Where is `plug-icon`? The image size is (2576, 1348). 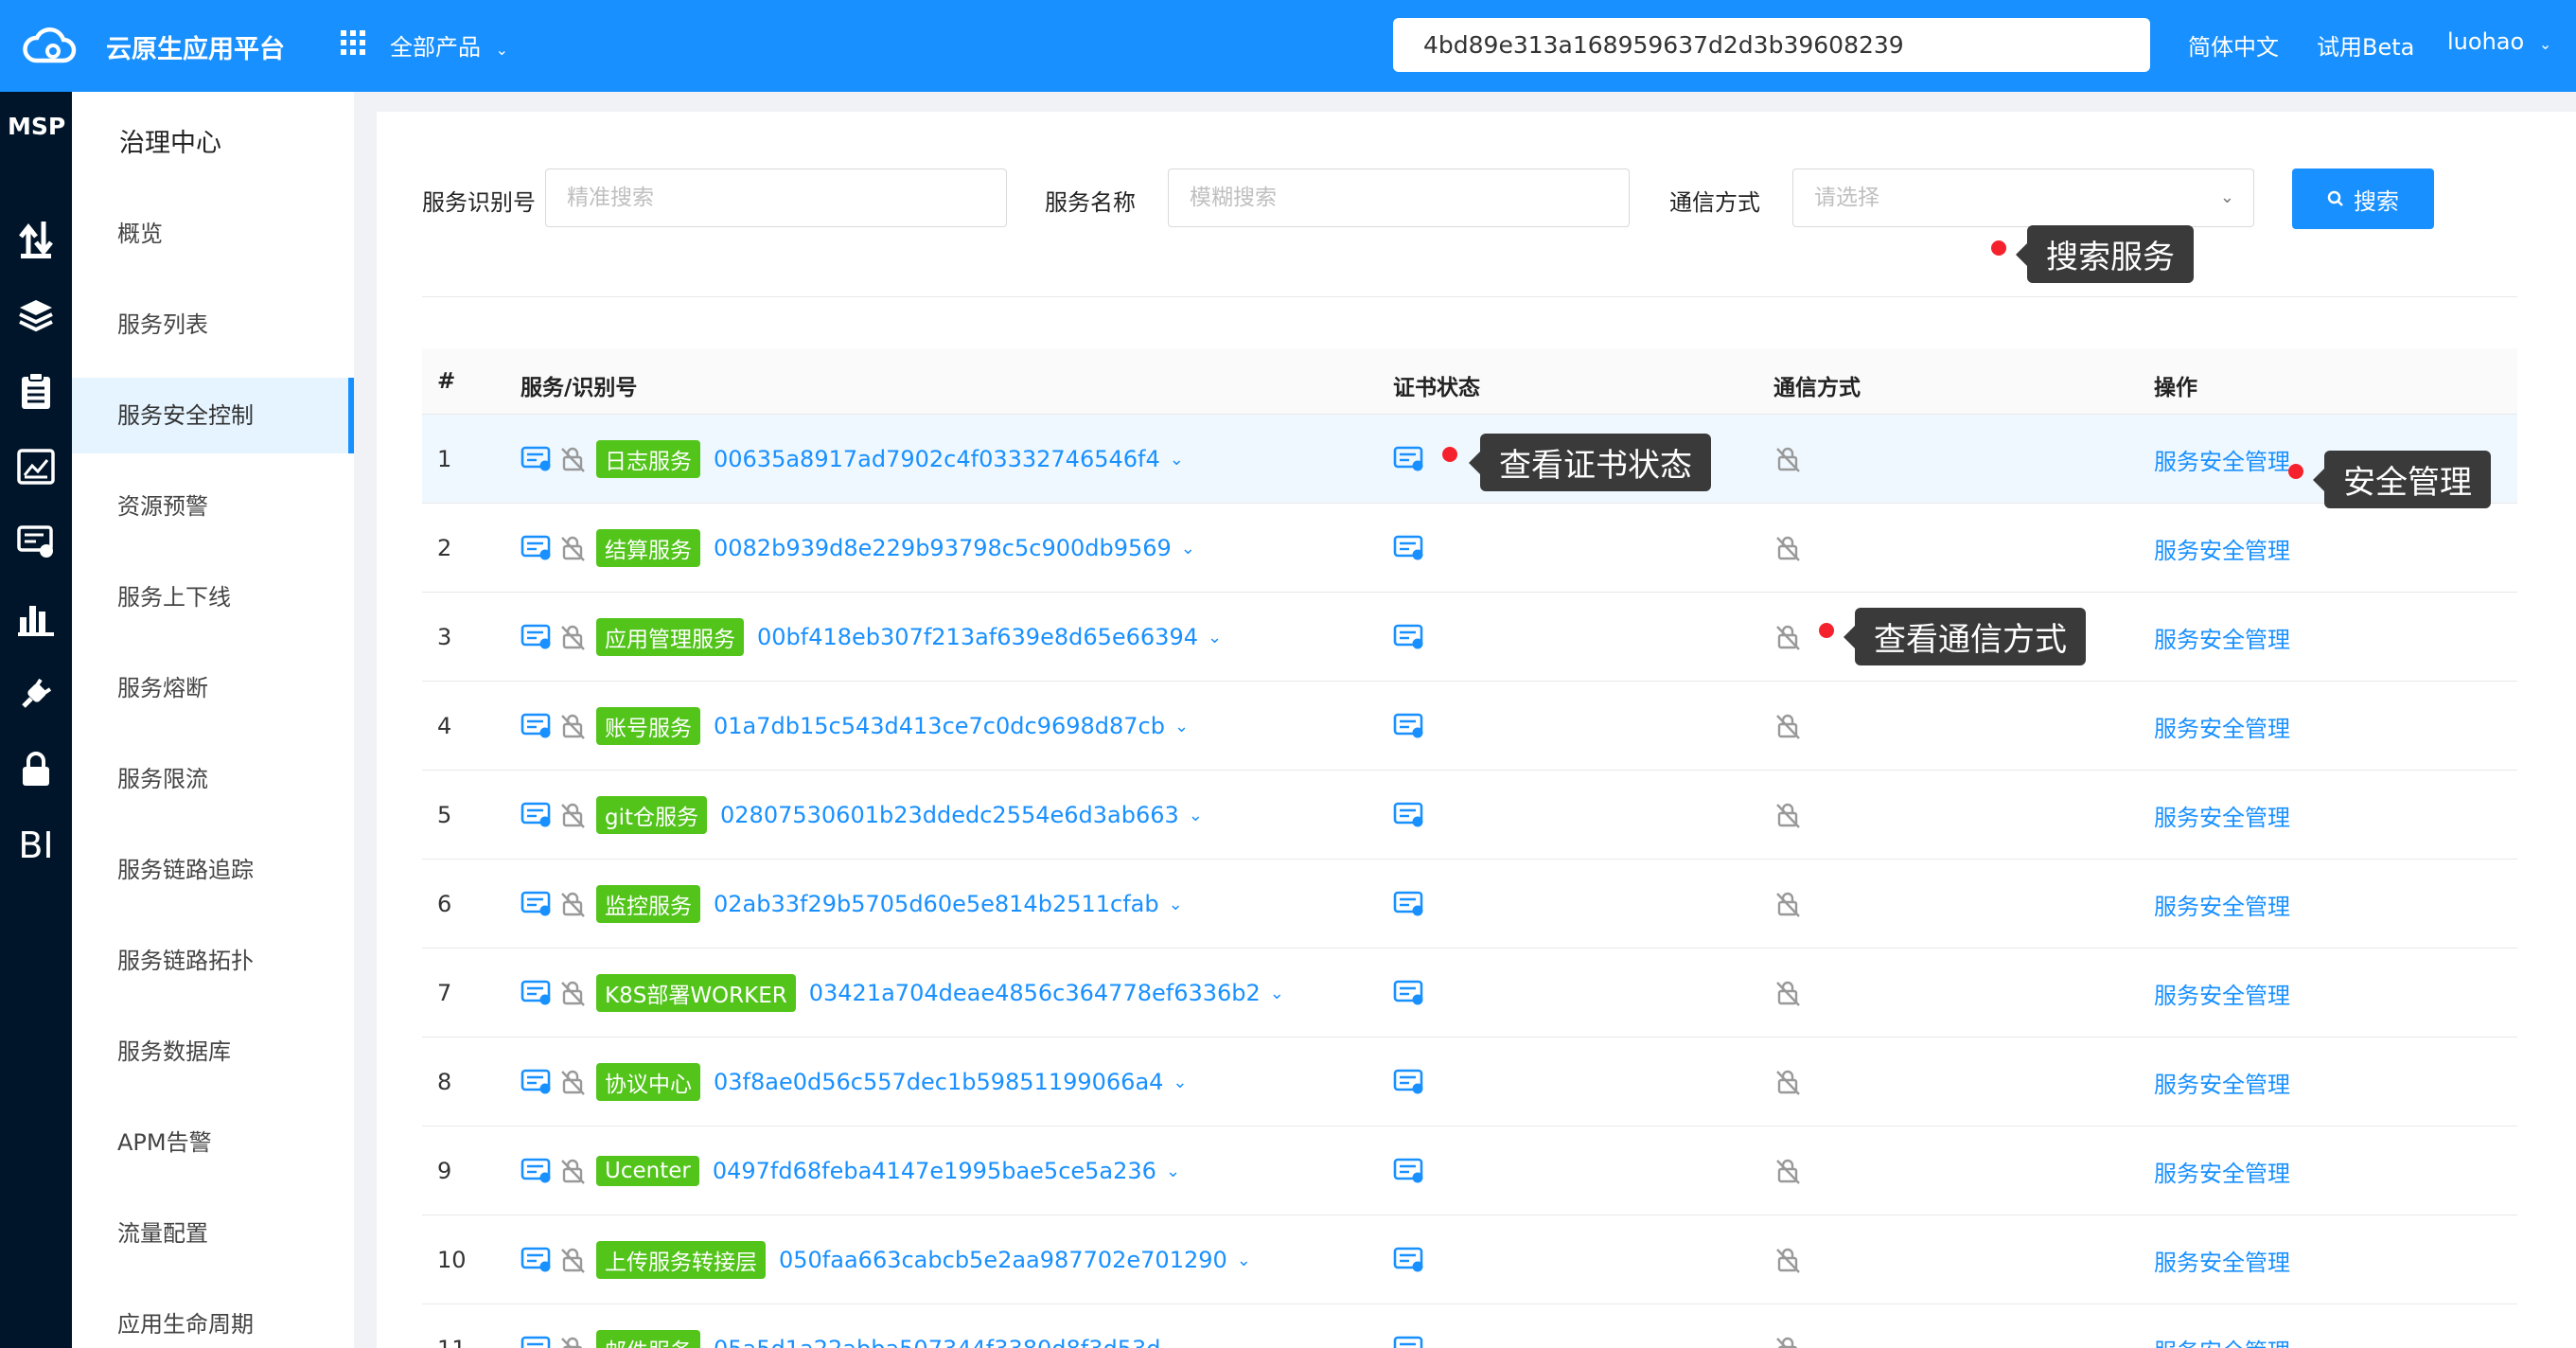
plug-icon is located at coordinates (35, 694).